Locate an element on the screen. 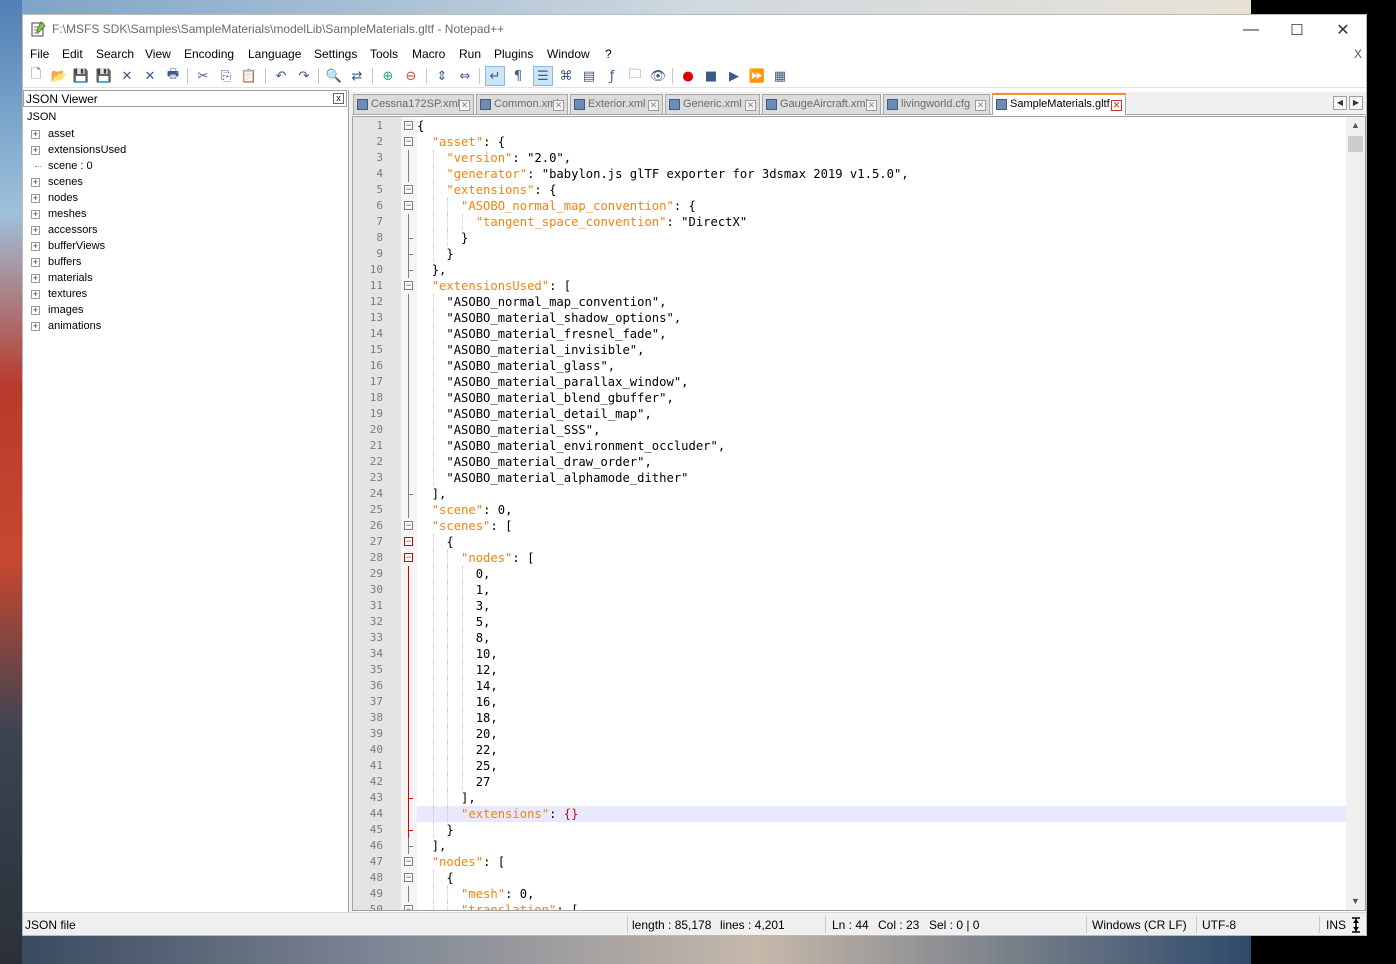 This screenshot has width=1396, height=964. menu-view: View is located at coordinates (158, 54).